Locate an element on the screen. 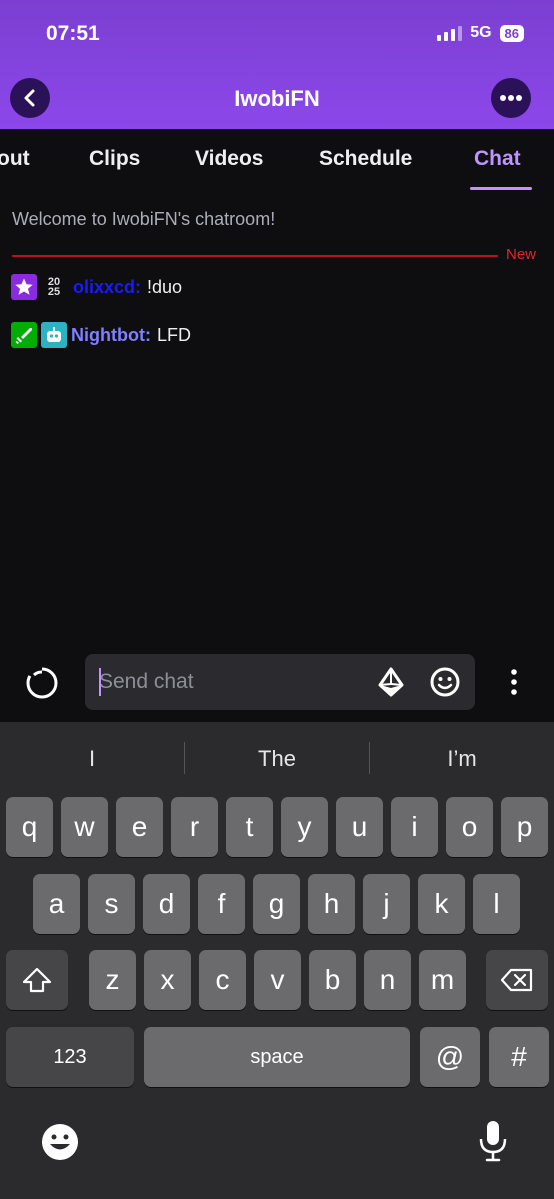 The image size is (554, 1199). key-q: q is located at coordinates (29, 827).